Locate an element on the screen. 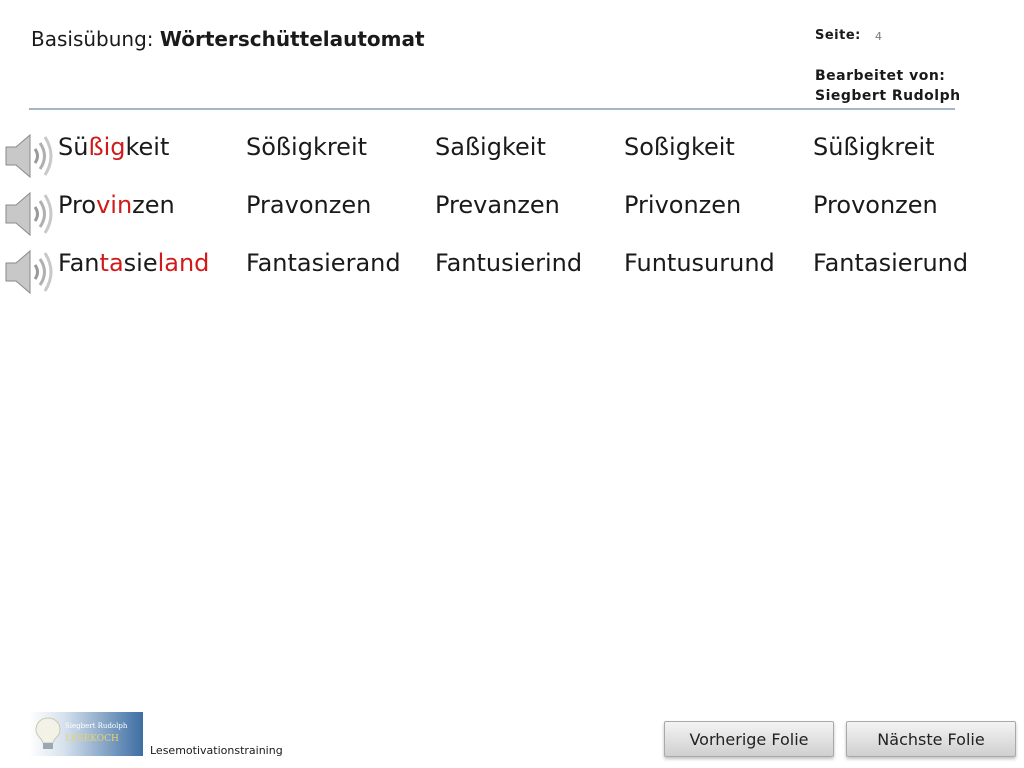 This screenshot has width=1024, height=768. page-title: Basisübung: Wörterschüttelautomat is located at coordinates (228, 39).